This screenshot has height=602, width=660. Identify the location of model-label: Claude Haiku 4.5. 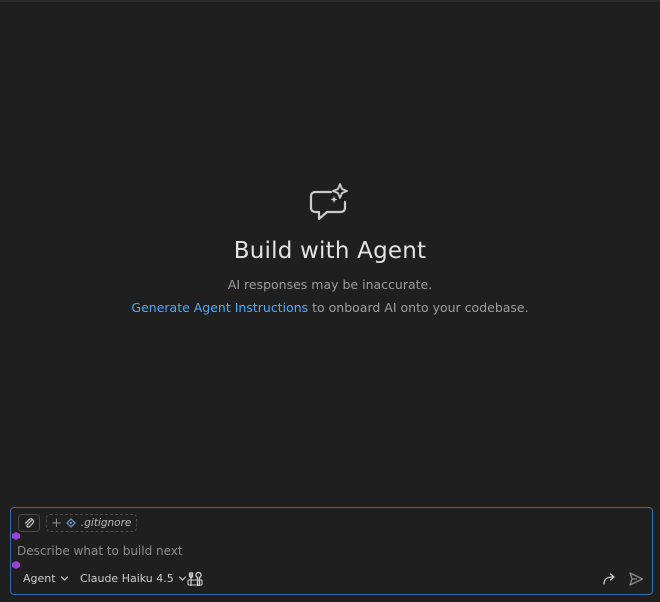
(127, 578).